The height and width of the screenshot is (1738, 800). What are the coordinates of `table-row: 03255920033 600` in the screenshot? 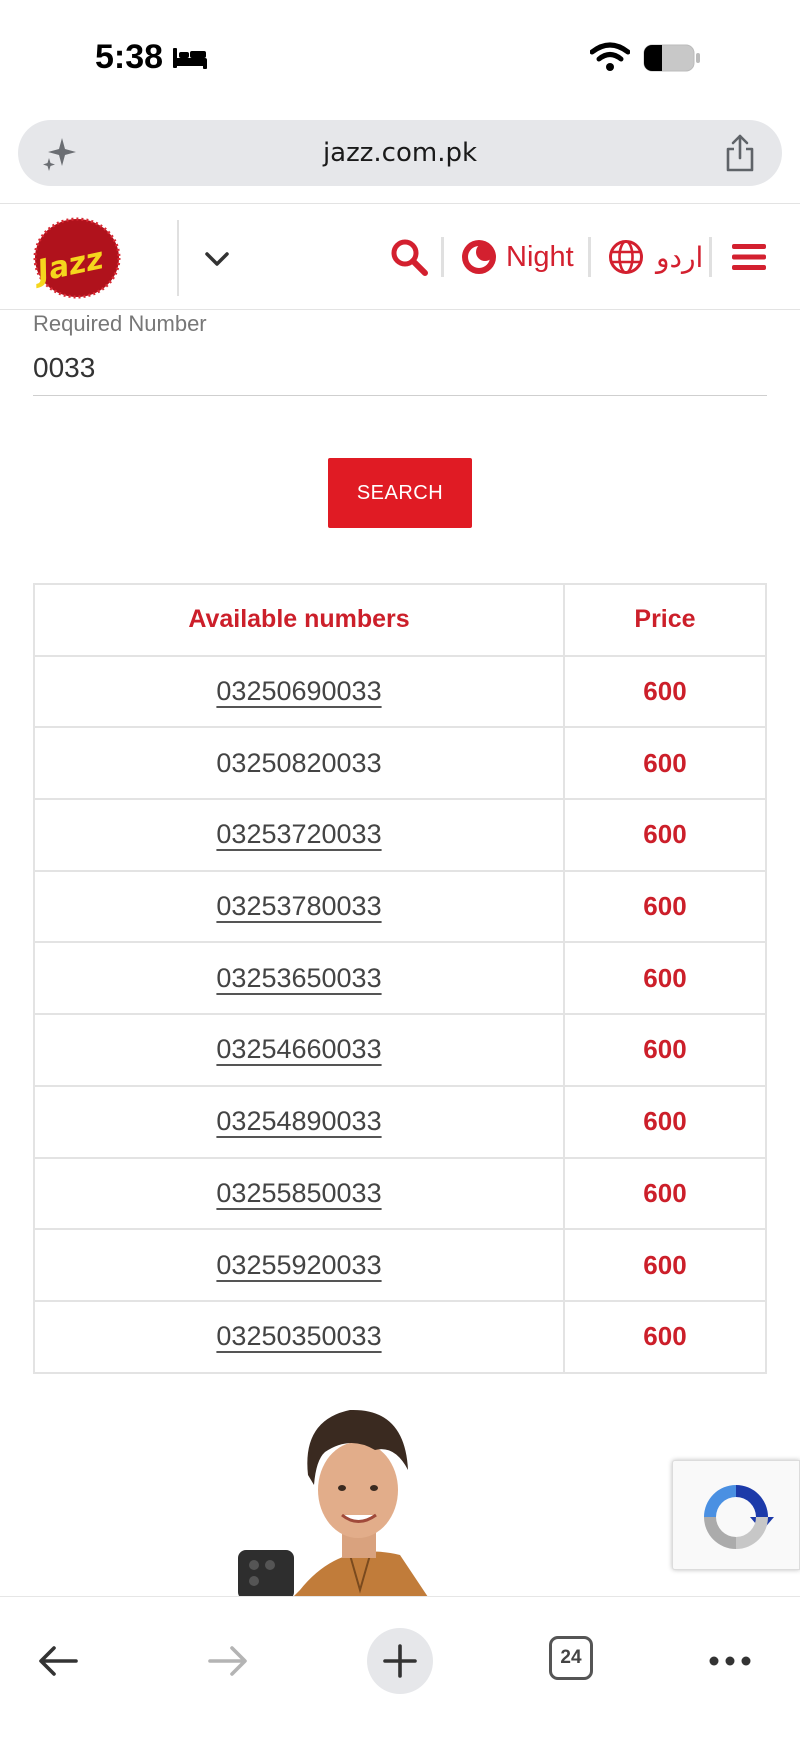 It's located at (400, 1265).